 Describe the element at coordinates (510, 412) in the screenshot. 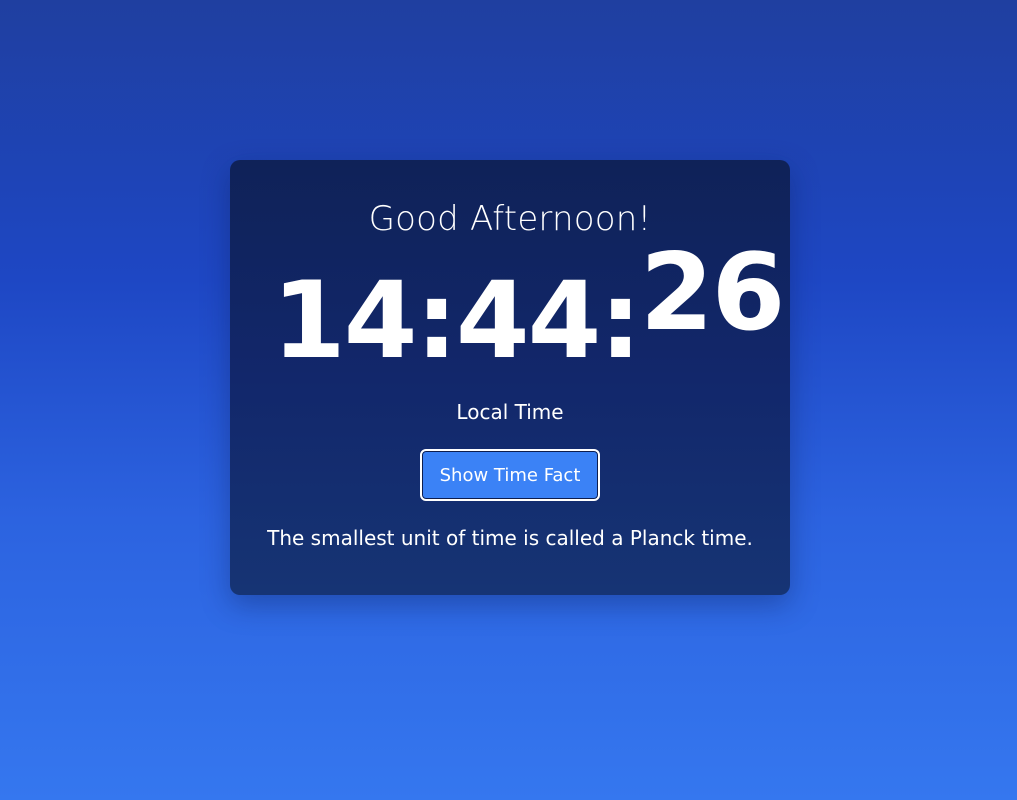

I see `timezone-label: Local Time` at that location.